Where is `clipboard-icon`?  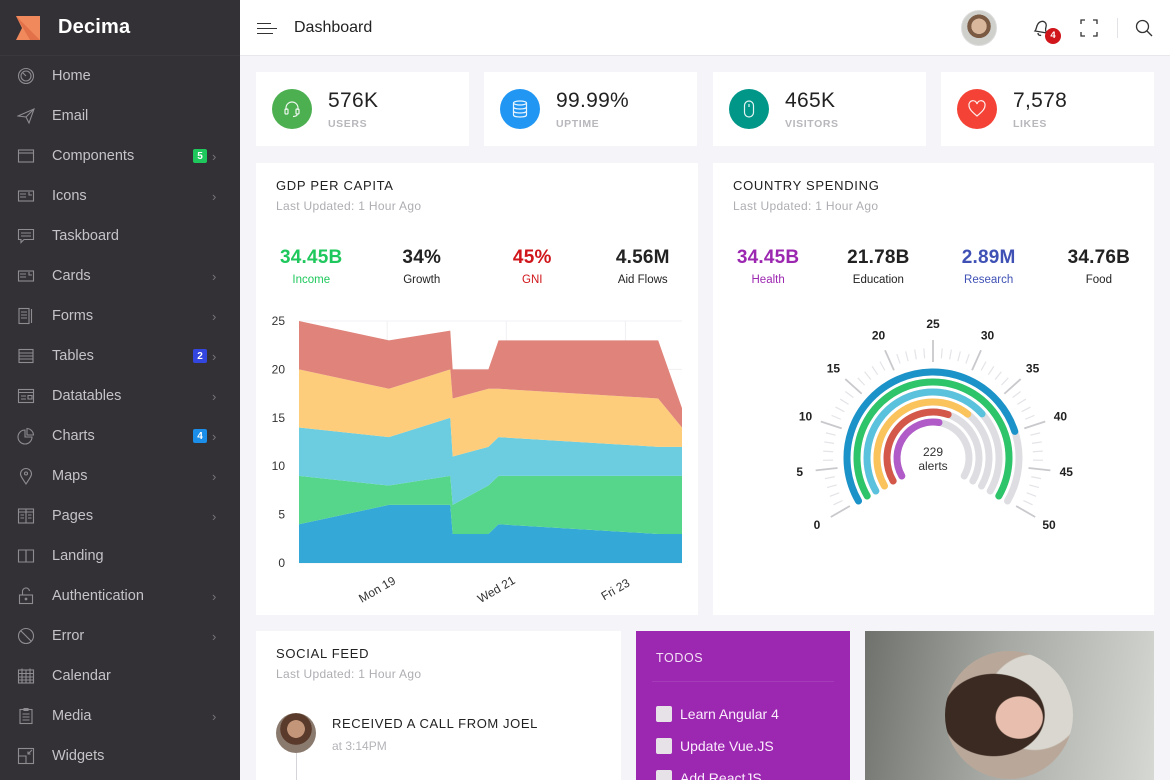
clipboard-icon is located at coordinates (26, 716).